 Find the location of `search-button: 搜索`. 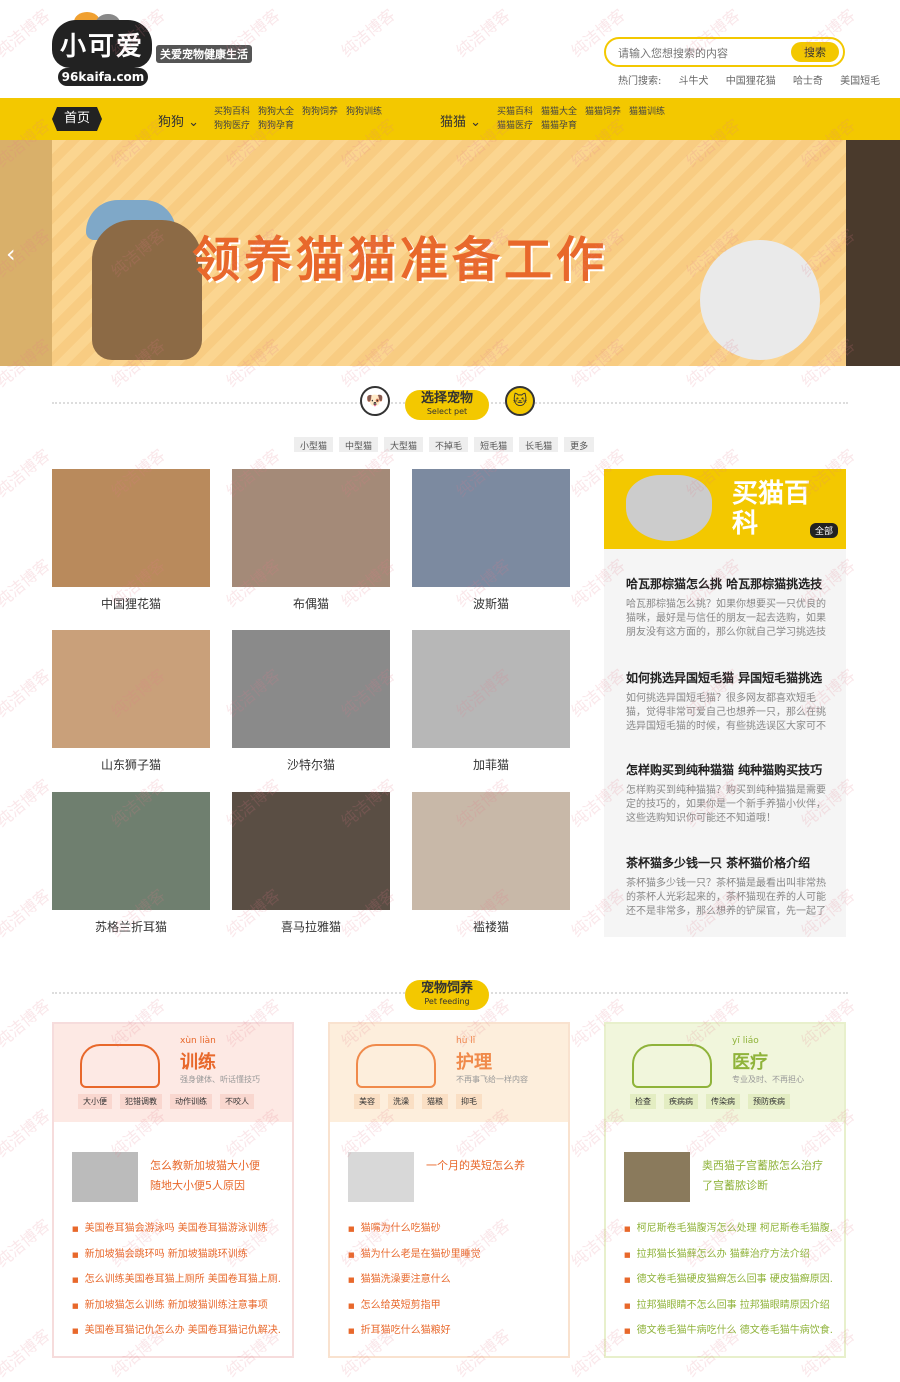

search-button: 搜索 is located at coordinates (815, 52).